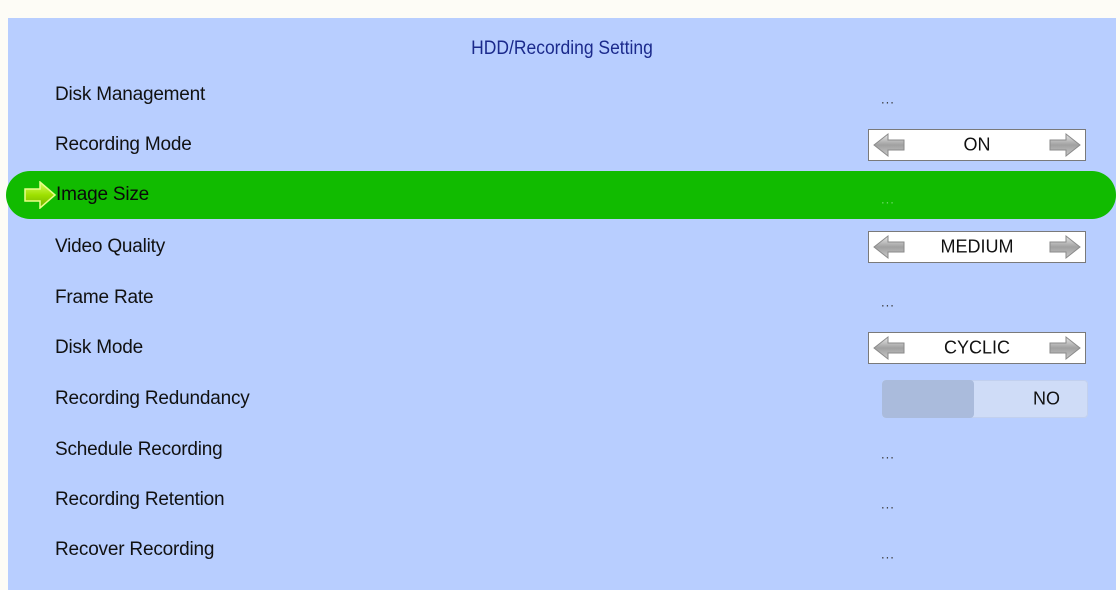 This screenshot has width=1120, height=590. Describe the element at coordinates (562, 247) in the screenshot. I see `row-video-quality: Video Quality MEDIUM` at that location.